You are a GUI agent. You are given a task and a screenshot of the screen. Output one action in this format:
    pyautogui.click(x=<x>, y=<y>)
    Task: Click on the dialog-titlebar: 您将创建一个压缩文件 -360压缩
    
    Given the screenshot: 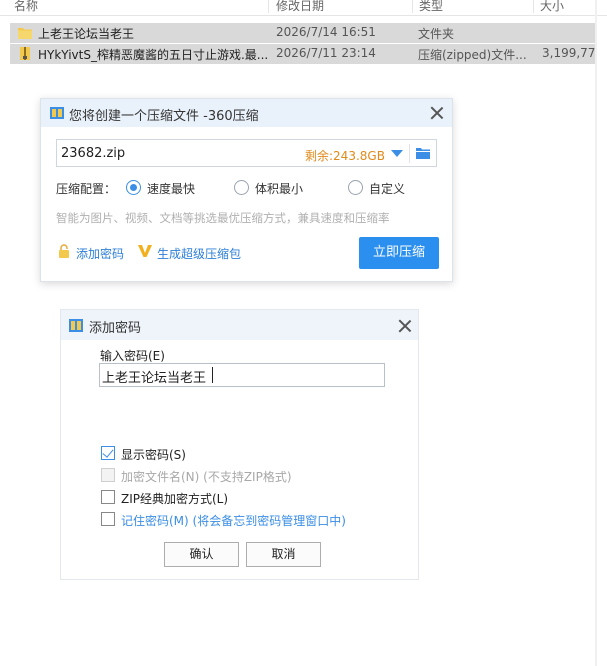 What is the action you would take?
    pyautogui.click(x=246, y=113)
    